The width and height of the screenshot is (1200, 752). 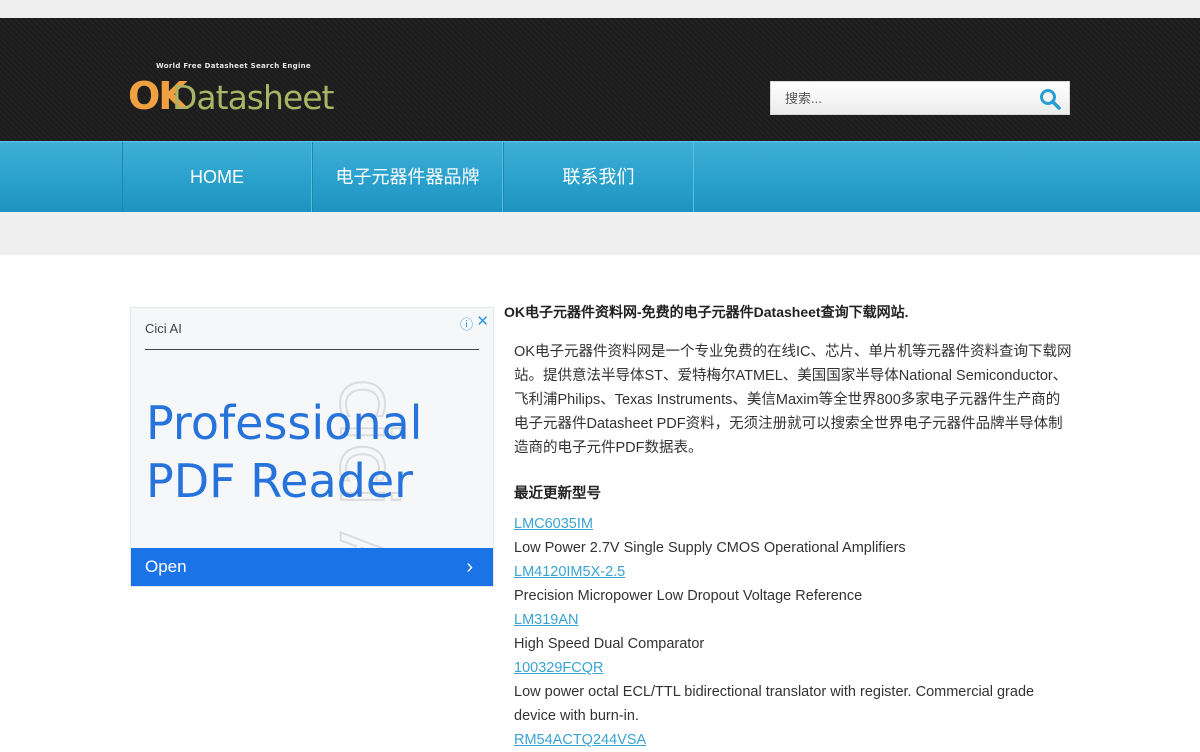 I want to click on ad-headline: Professional PDF Reader, so click(x=284, y=452).